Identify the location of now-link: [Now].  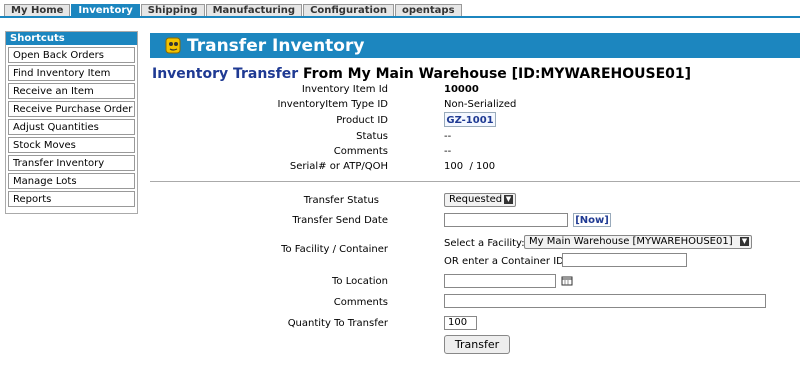
(592, 220).